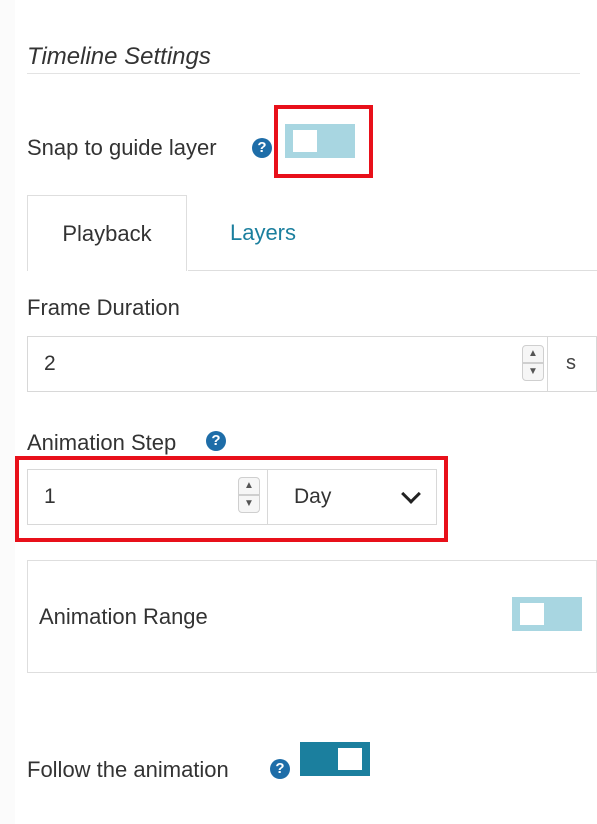  What do you see at coordinates (352, 497) in the screenshot?
I see `animation-step-unit-select: Day` at bounding box center [352, 497].